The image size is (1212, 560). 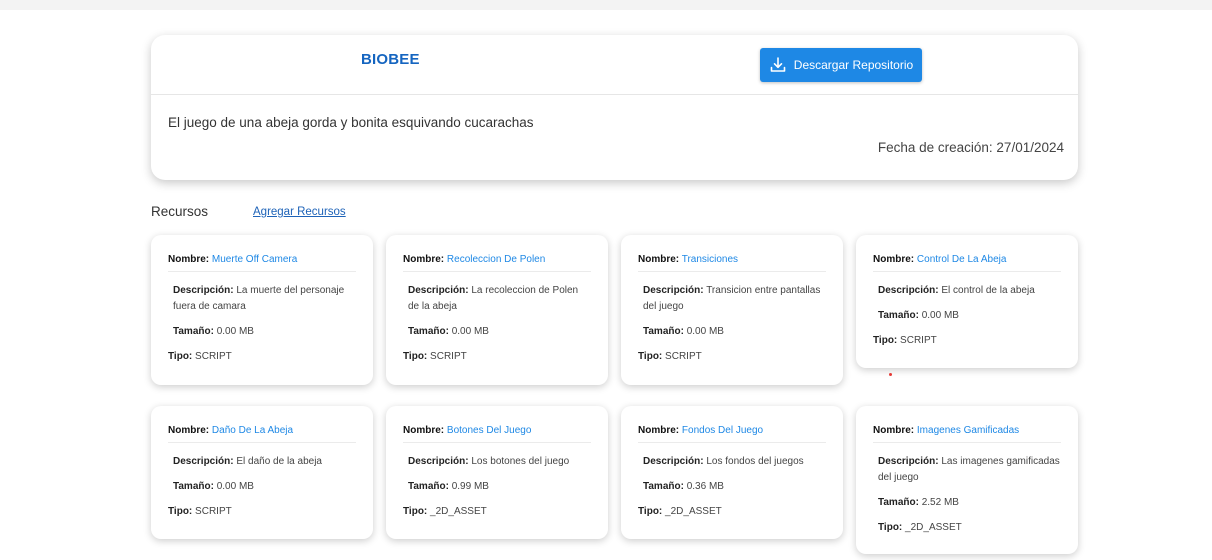 I want to click on resource-name: Nombre: Control De La Abeja, so click(x=967, y=263).